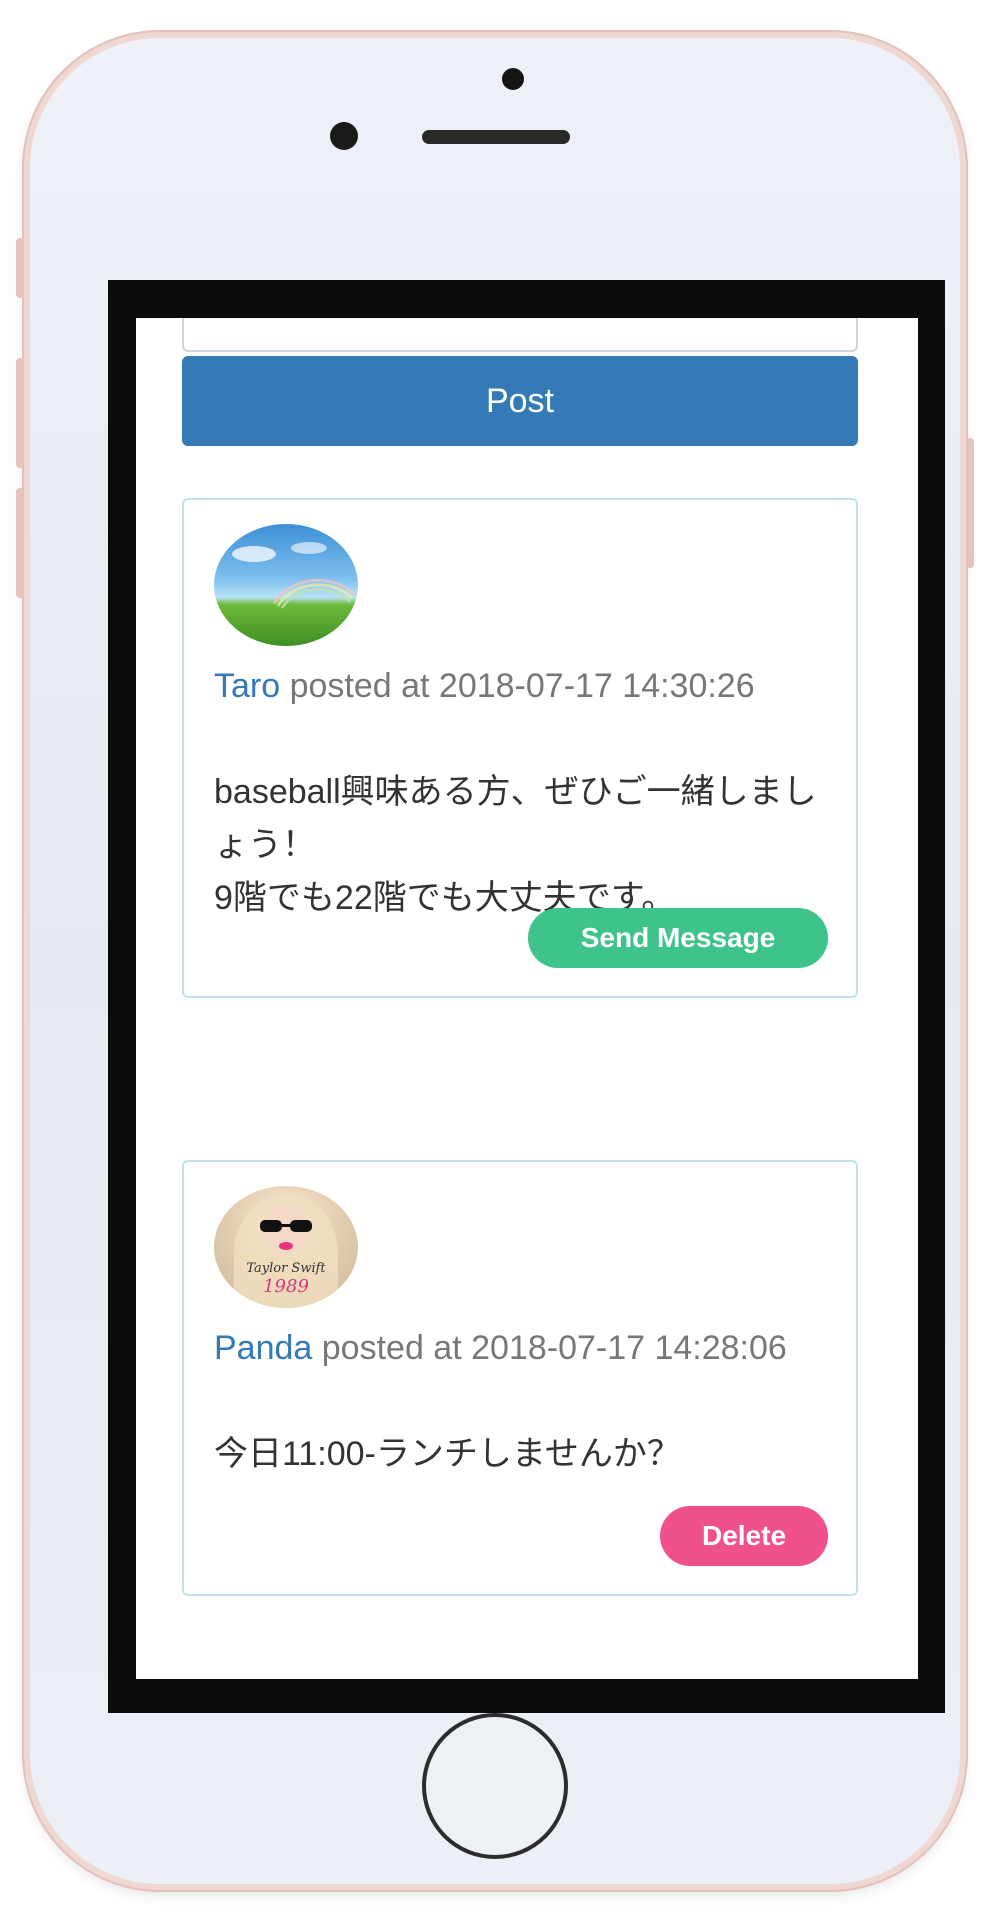  Describe the element at coordinates (286, 1268) in the screenshot. I see `avatar-caption-line1: Taylor Swift` at that location.